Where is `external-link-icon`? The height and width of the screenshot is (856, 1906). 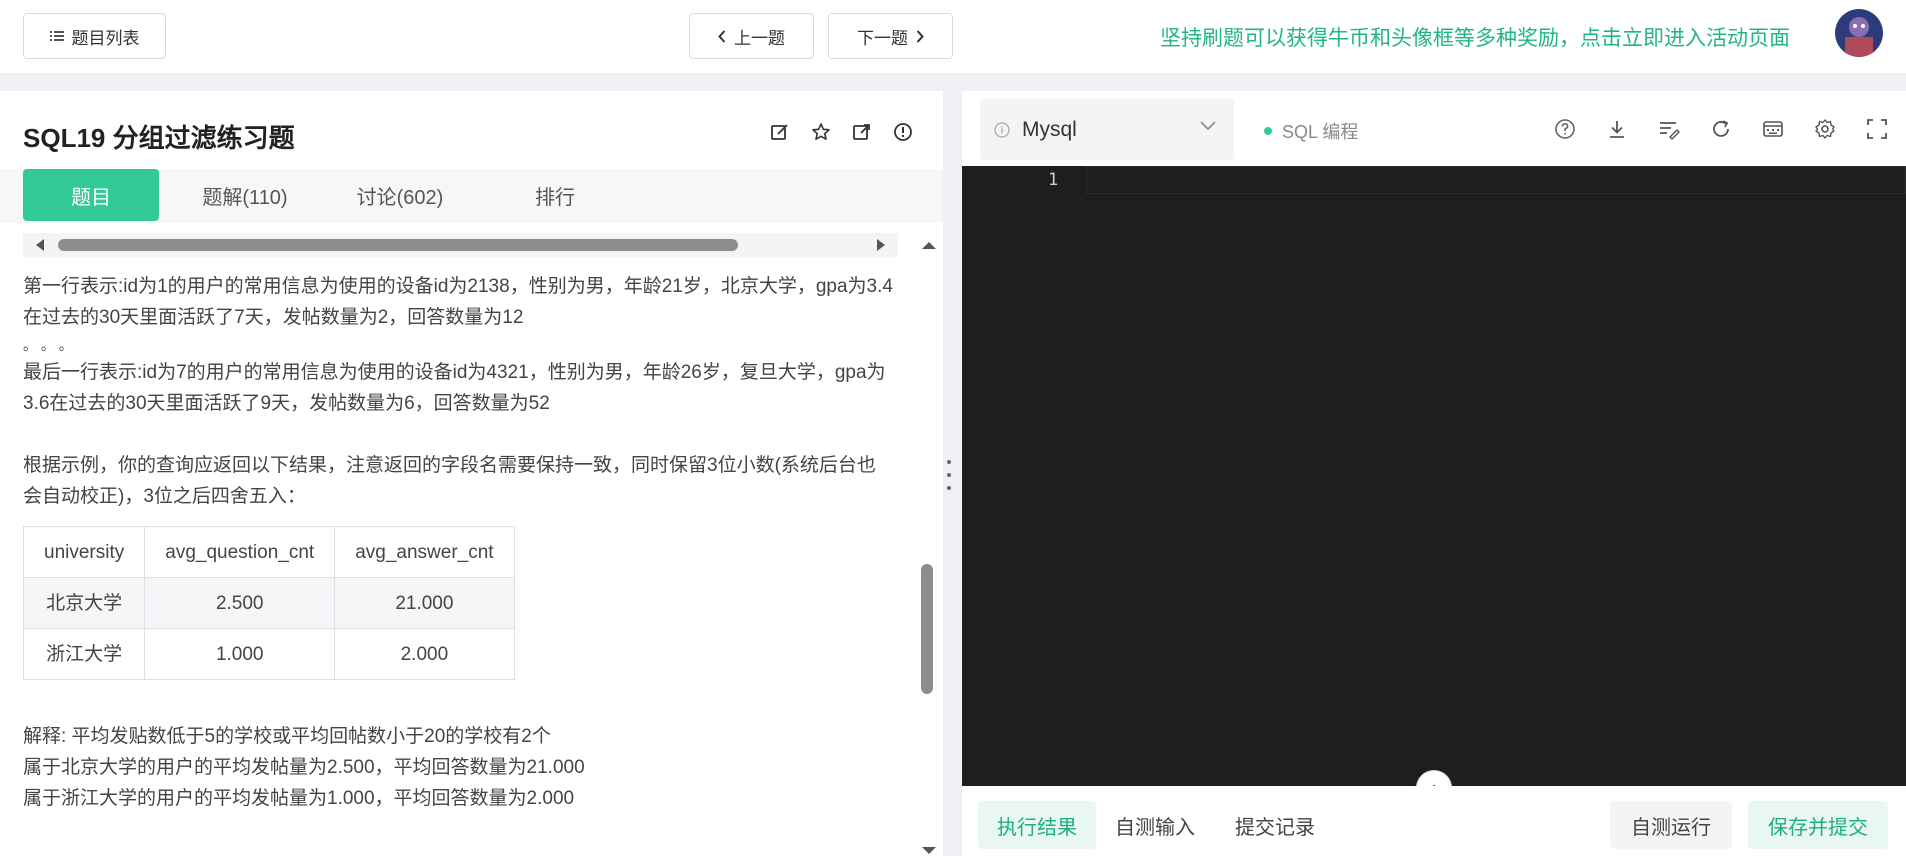 external-link-icon is located at coordinates (862, 132).